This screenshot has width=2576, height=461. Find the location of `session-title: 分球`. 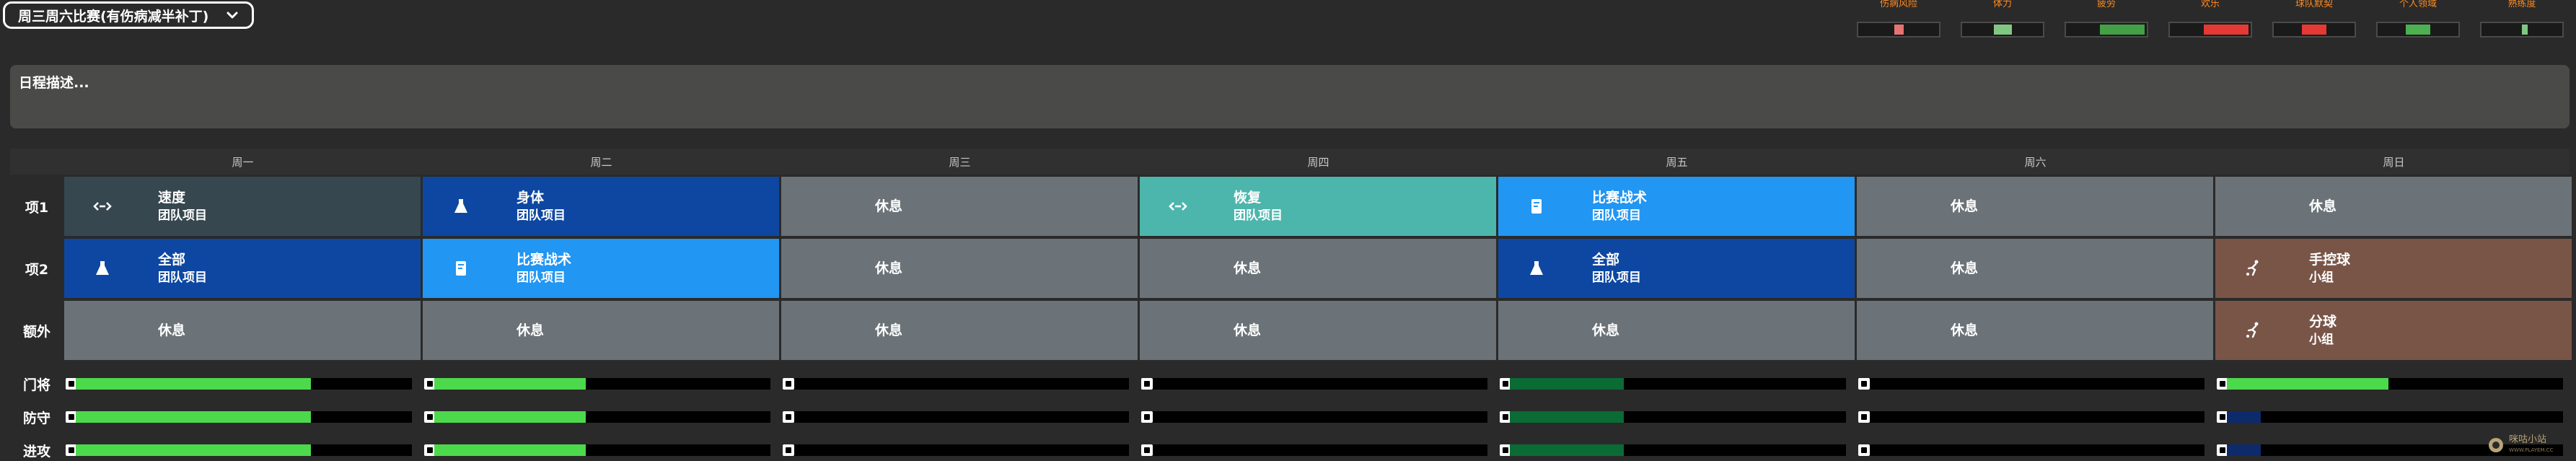

session-title: 分球 is located at coordinates (2323, 322).